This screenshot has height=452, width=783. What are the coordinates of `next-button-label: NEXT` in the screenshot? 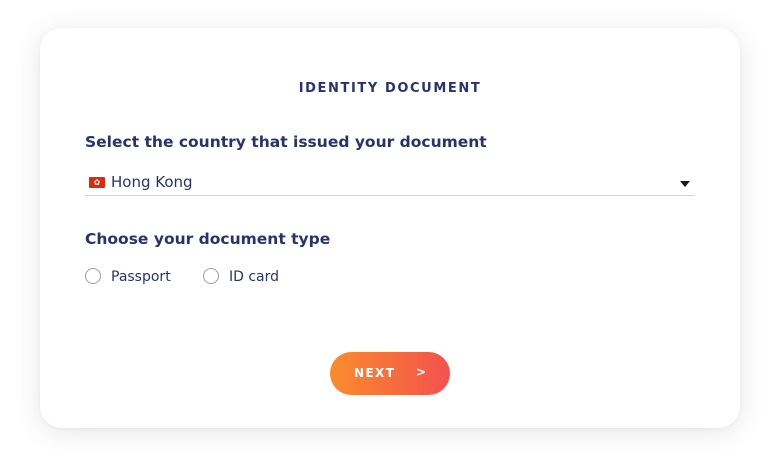 It's located at (375, 373).